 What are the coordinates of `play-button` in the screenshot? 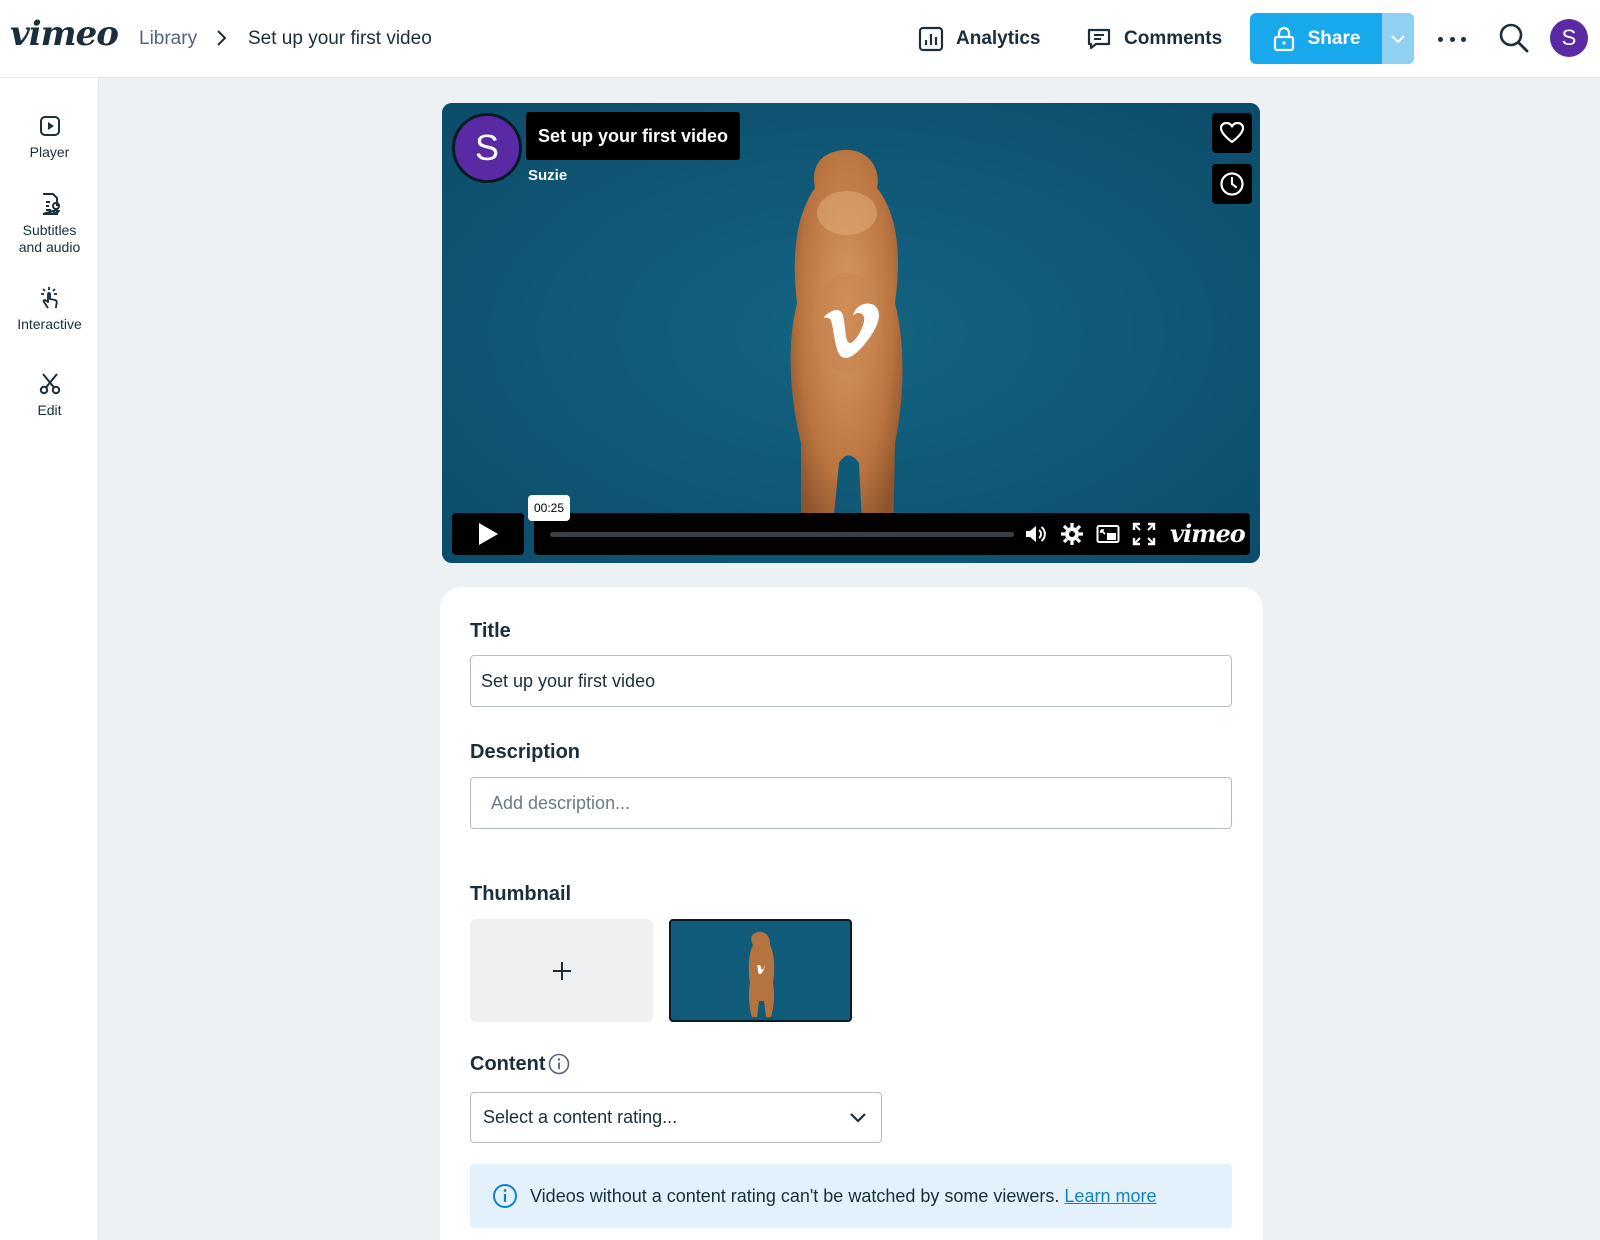 It's located at (488, 534).